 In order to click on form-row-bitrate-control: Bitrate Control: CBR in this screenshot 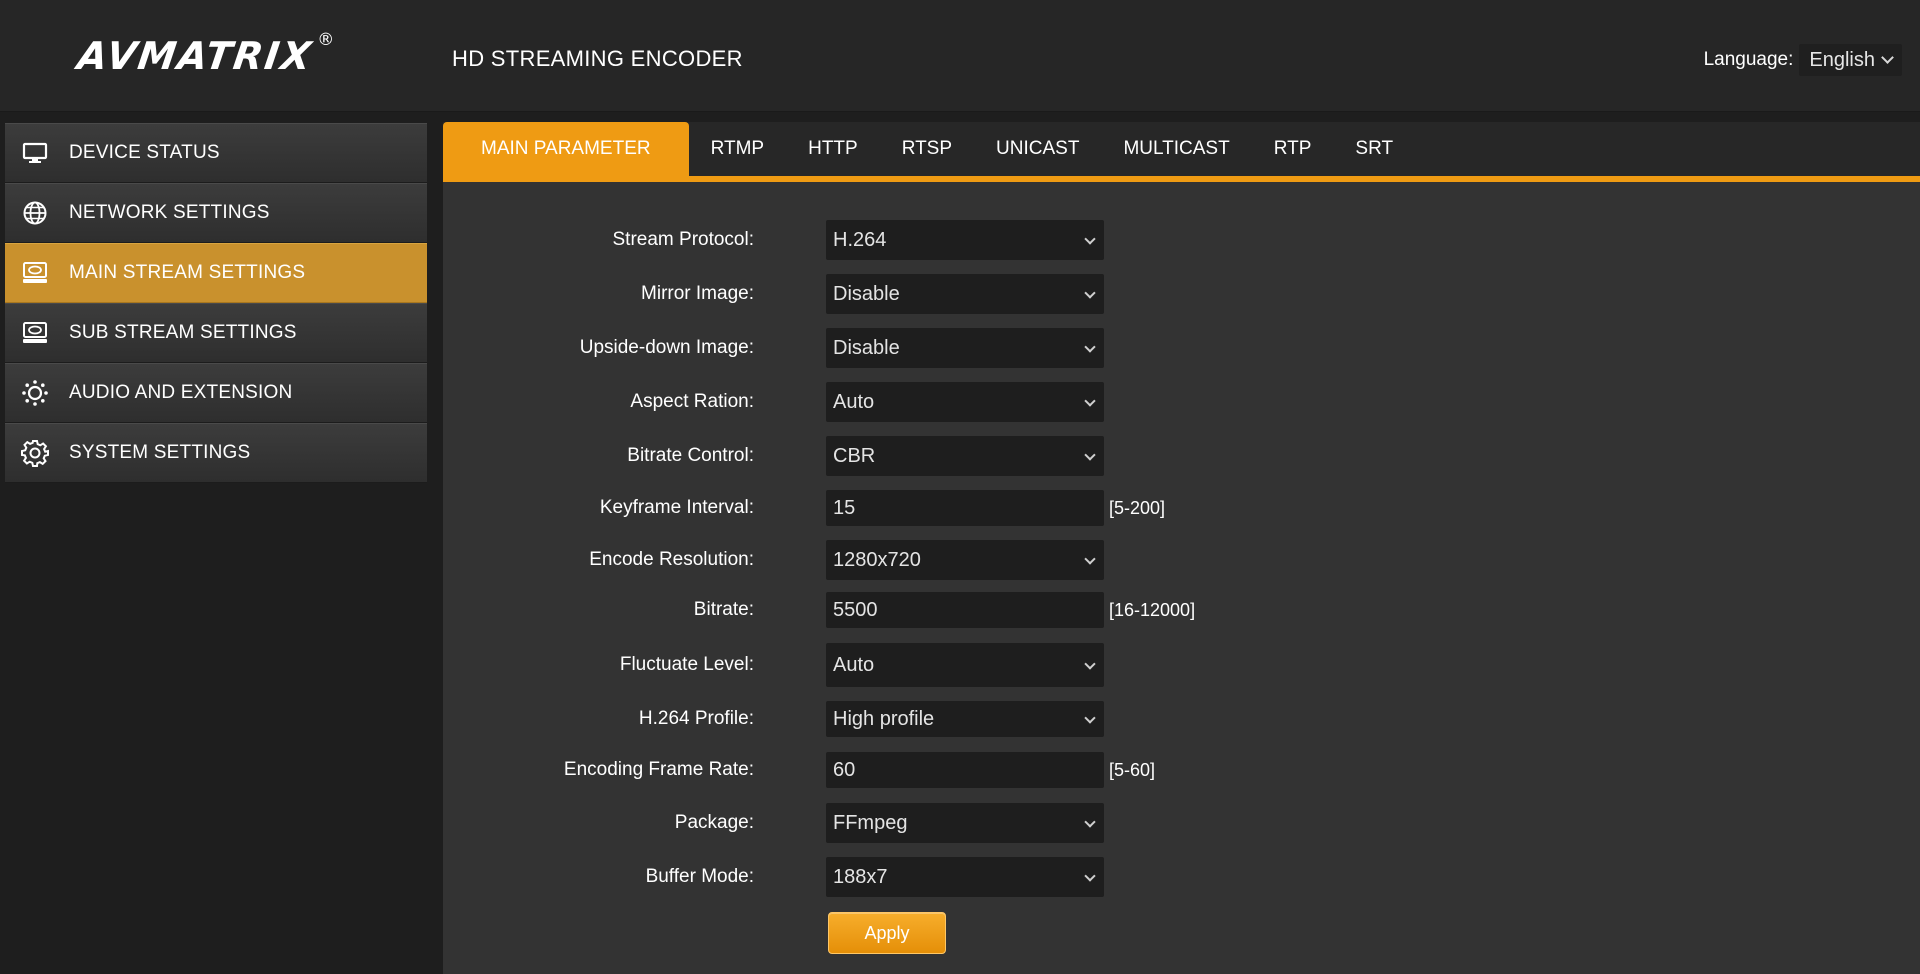, I will do `click(1181, 456)`.